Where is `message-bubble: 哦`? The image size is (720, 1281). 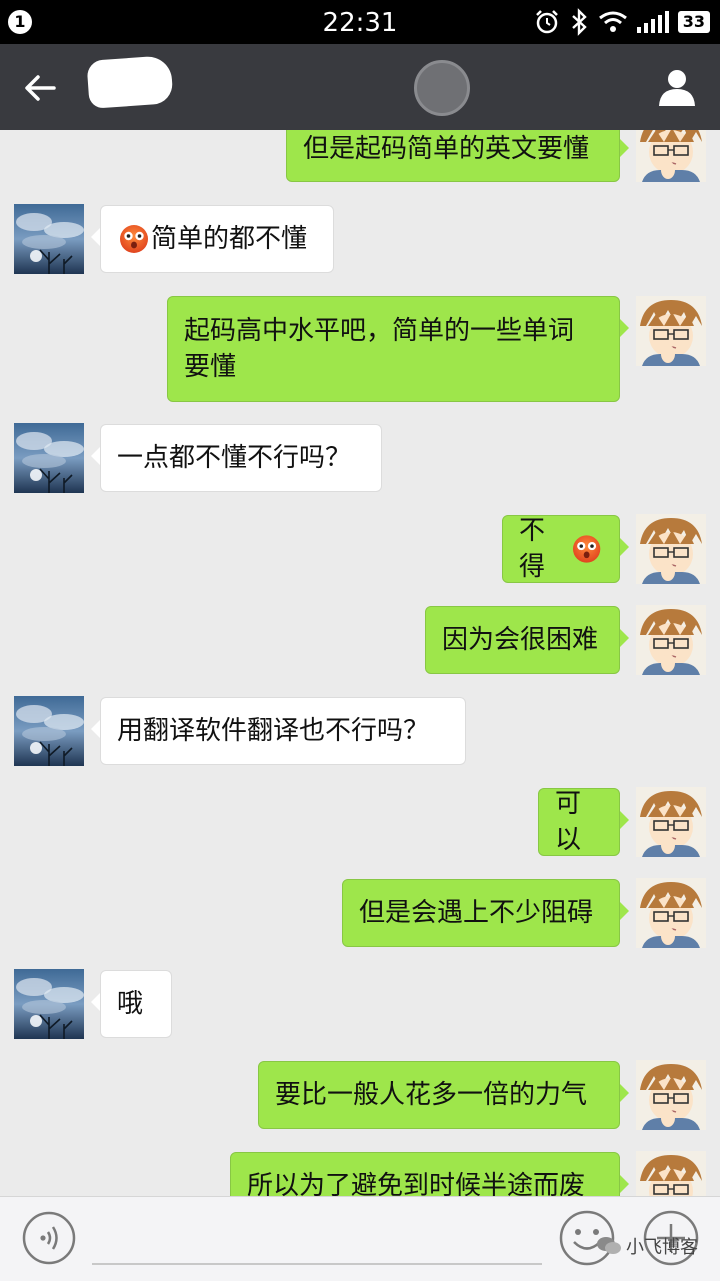
message-bubble: 哦 is located at coordinates (131, 1004).